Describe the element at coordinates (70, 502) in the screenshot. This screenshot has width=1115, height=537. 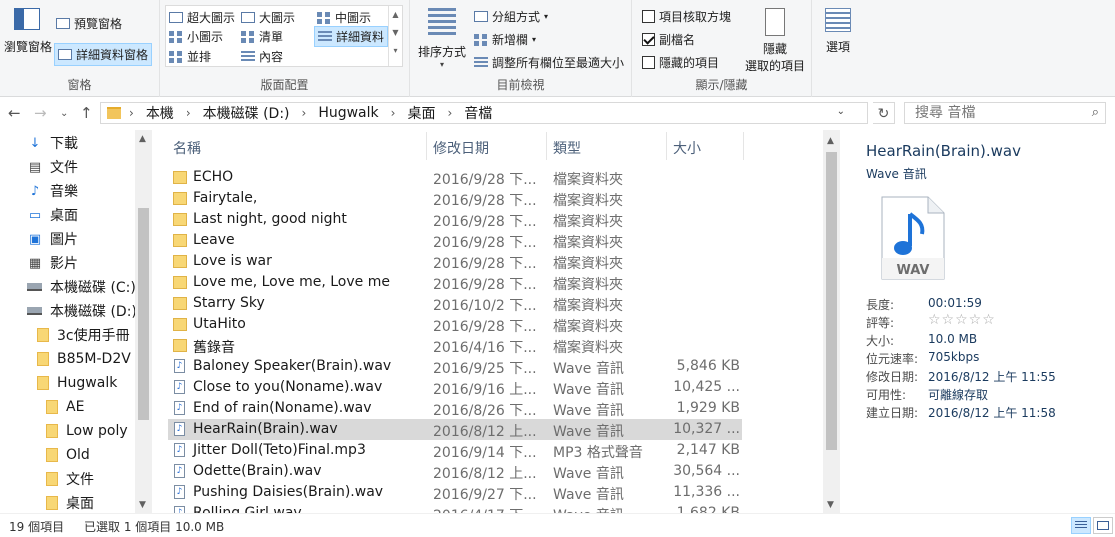
I see `nav-item: 桌面` at that location.